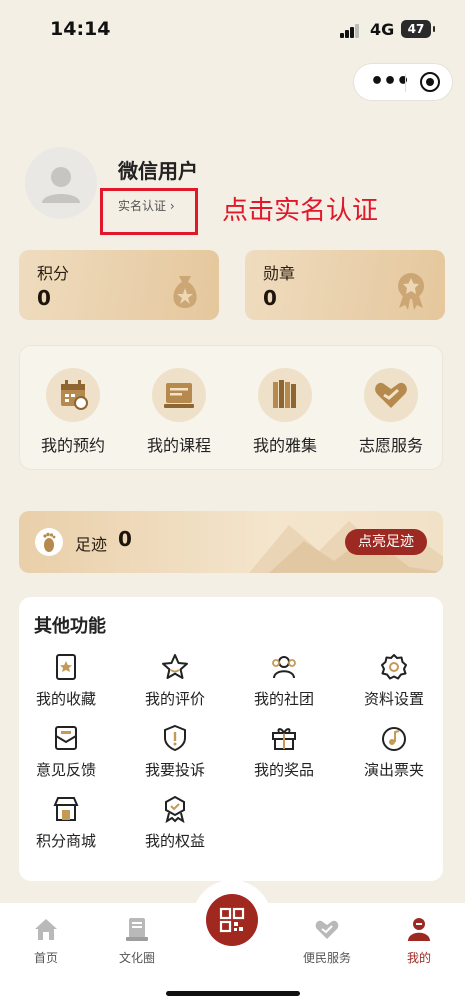  What do you see at coordinates (119, 285) in the screenshot?
I see `points-card: 积分 0` at bounding box center [119, 285].